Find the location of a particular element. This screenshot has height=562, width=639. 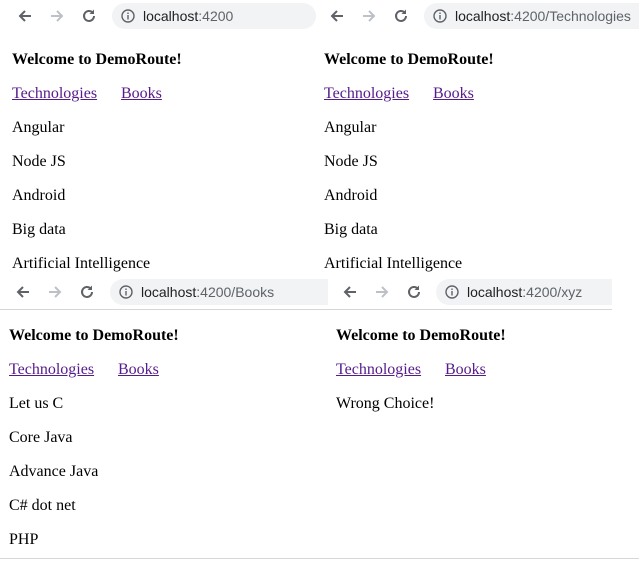

address-bar: localhost:4200/Books is located at coordinates (219, 292).